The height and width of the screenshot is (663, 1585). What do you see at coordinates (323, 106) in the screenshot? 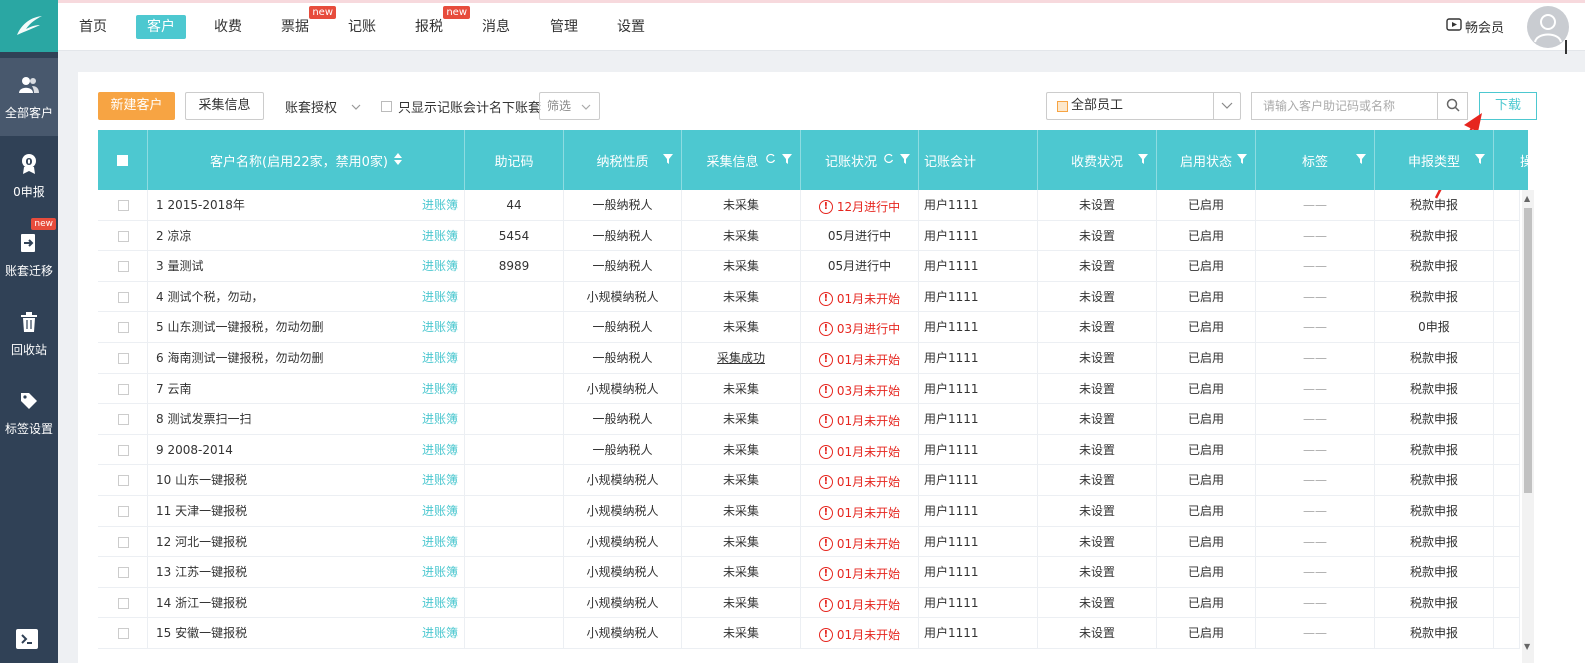
I see `ledger-auth-dropdown: 账套授权` at bounding box center [323, 106].